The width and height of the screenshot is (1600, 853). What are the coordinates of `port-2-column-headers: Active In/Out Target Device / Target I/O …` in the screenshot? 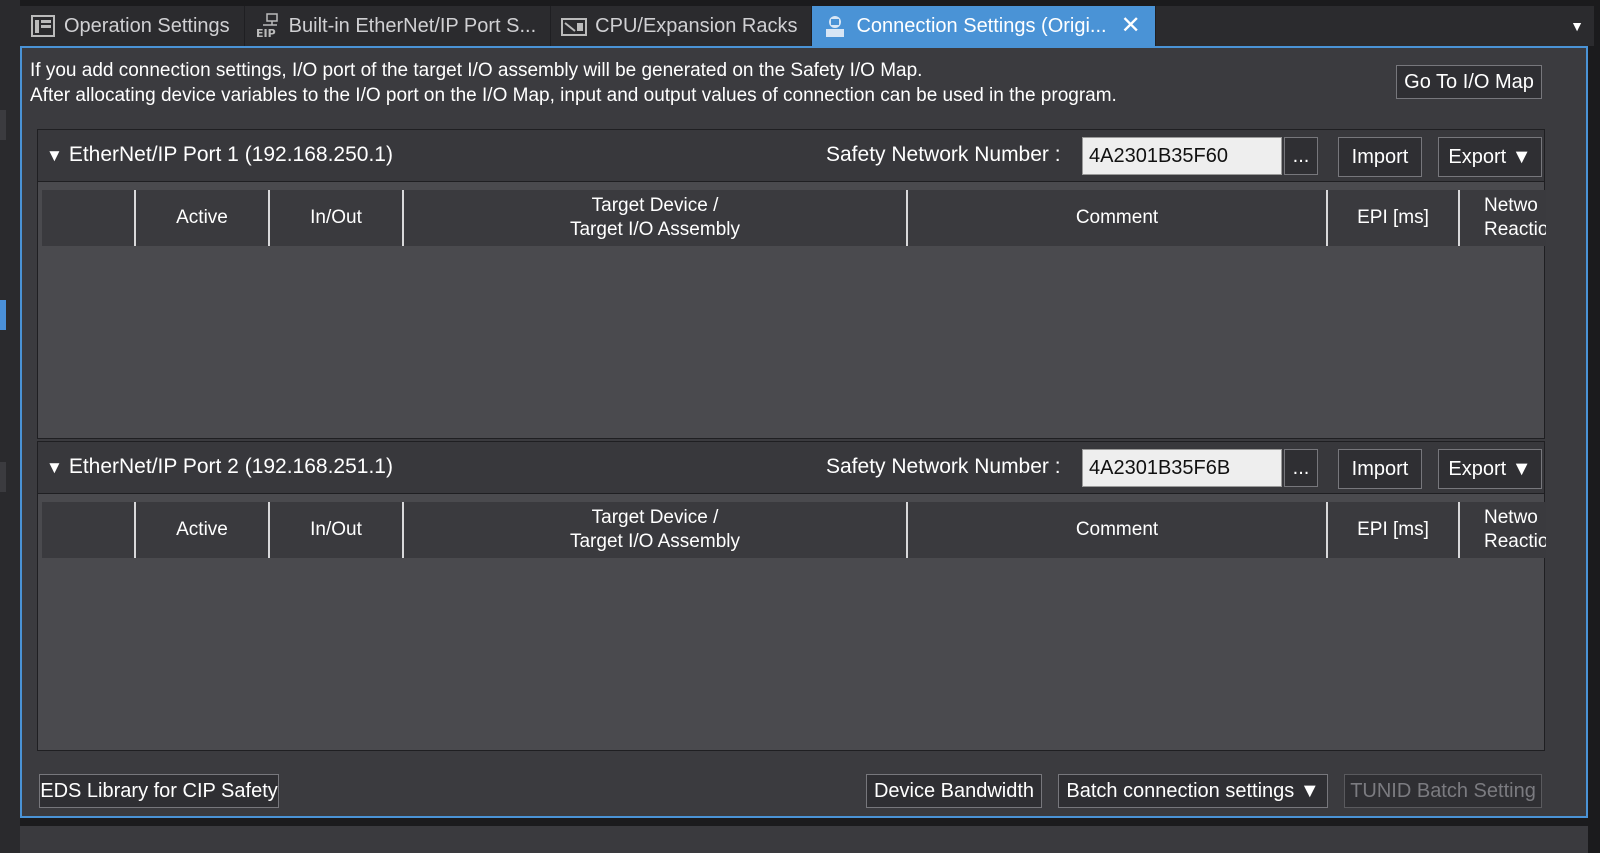 It's located at (794, 530).